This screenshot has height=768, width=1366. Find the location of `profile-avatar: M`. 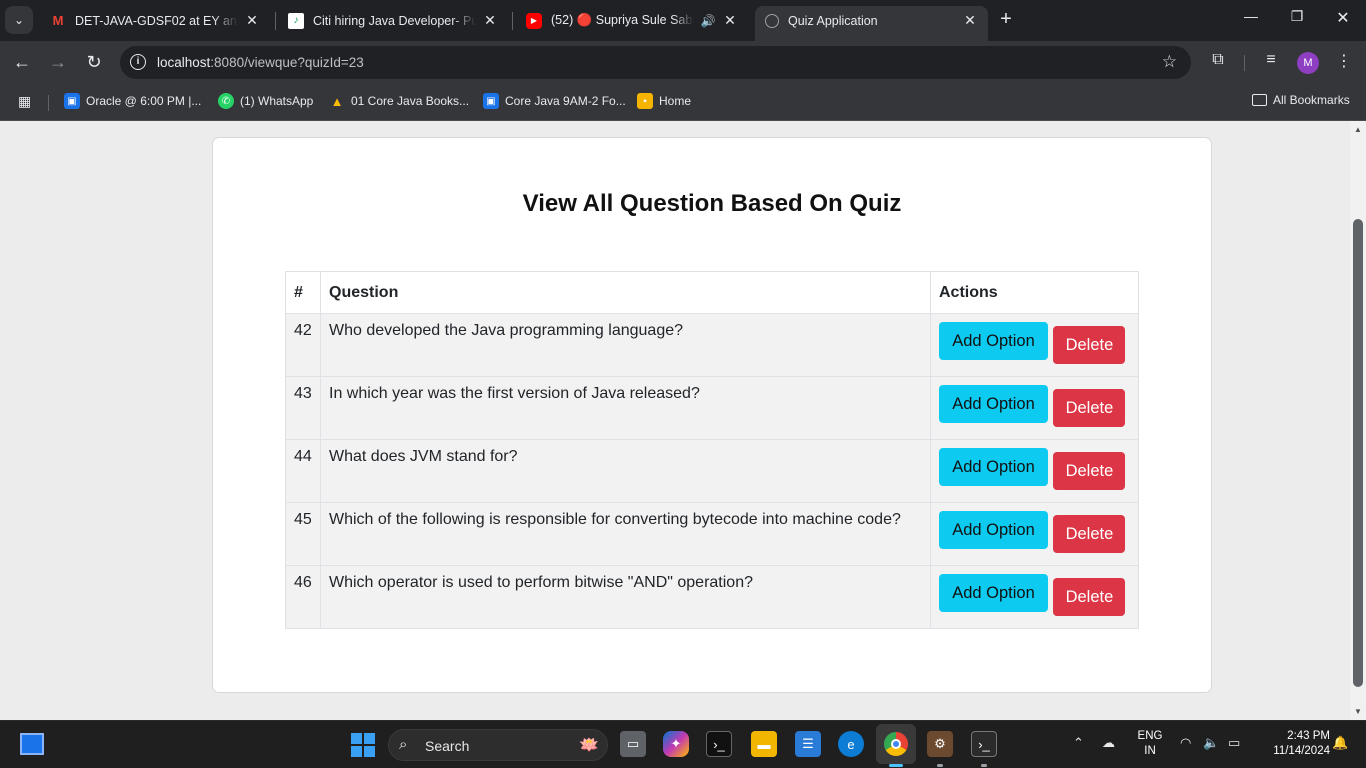

profile-avatar: M is located at coordinates (1308, 63).